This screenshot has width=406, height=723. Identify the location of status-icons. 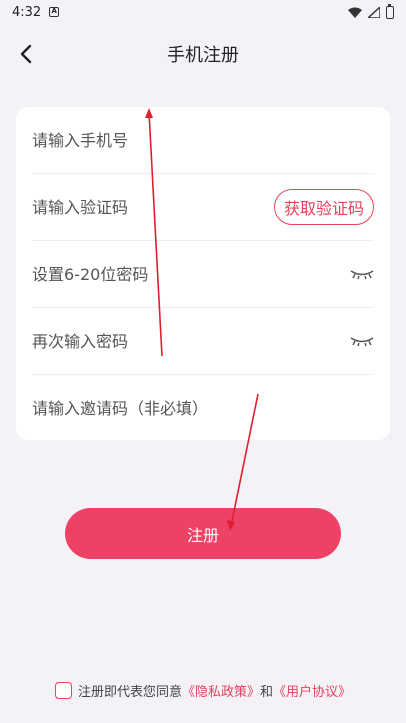
(371, 11).